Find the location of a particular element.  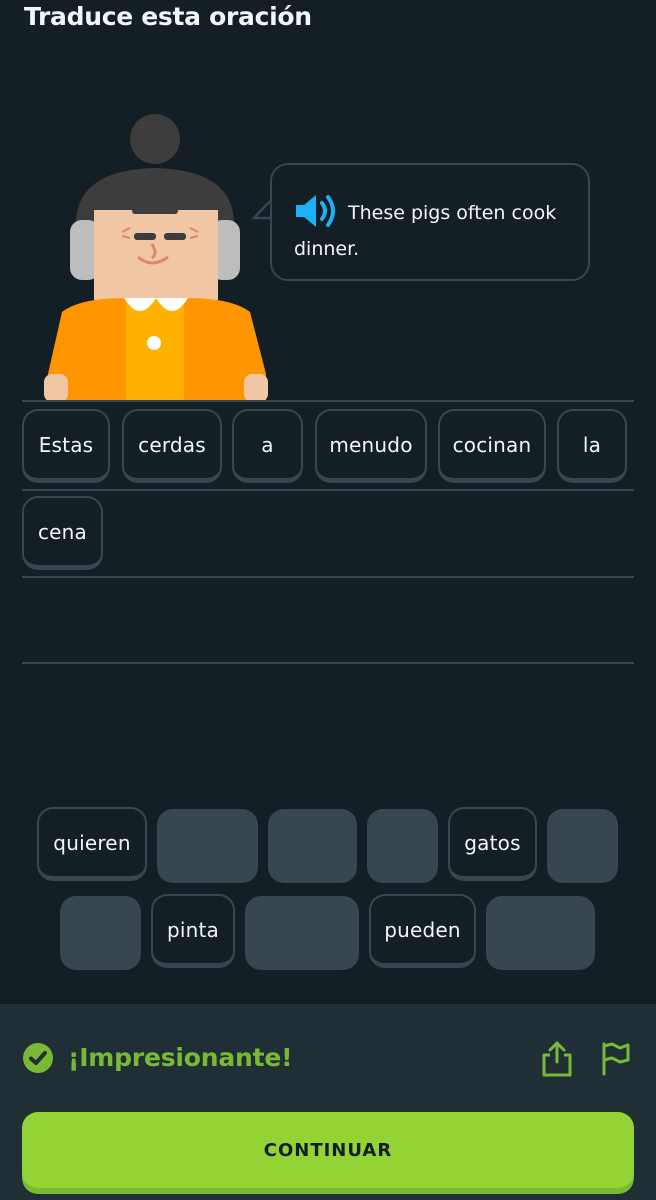

answer-tile: cerdas is located at coordinates (172, 446).